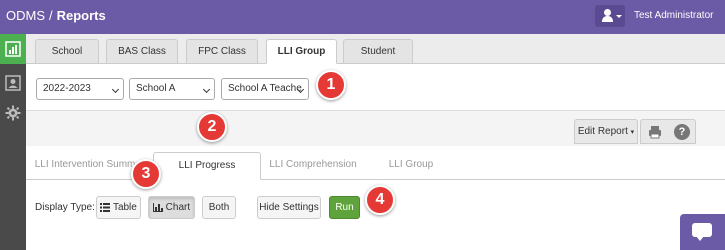 This screenshot has height=250, width=725. I want to click on callout-badge-4: 4, so click(380, 200).